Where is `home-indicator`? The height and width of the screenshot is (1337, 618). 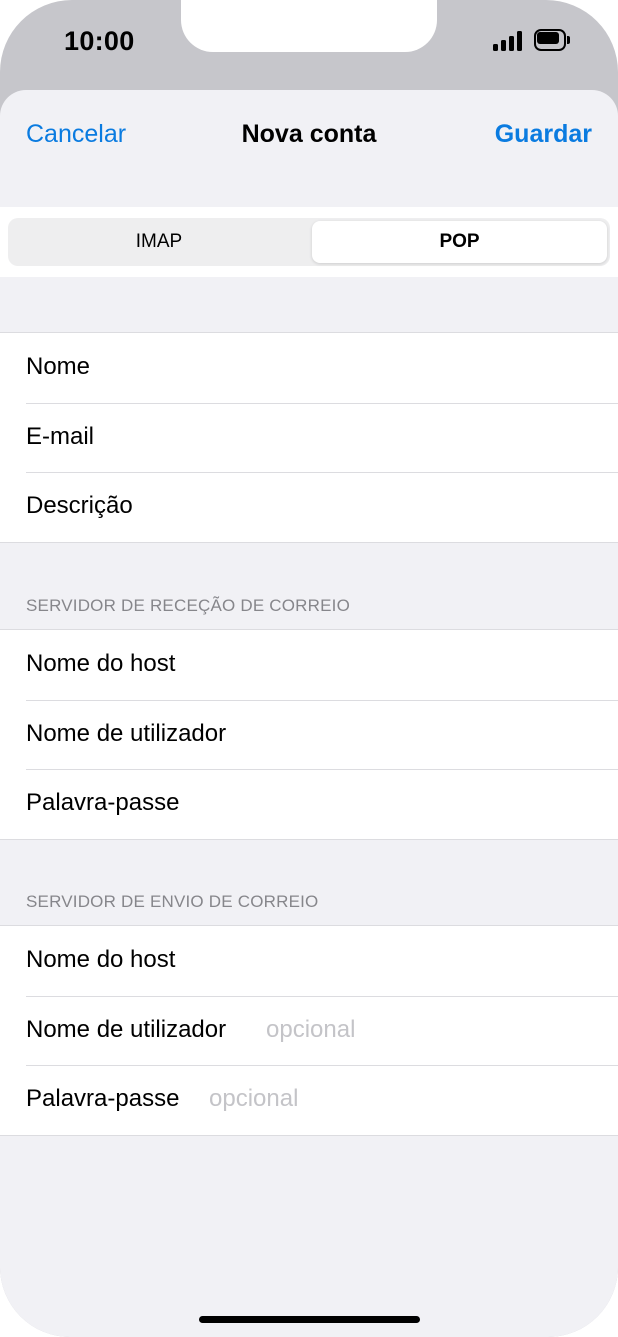 home-indicator is located at coordinates (309, 1319).